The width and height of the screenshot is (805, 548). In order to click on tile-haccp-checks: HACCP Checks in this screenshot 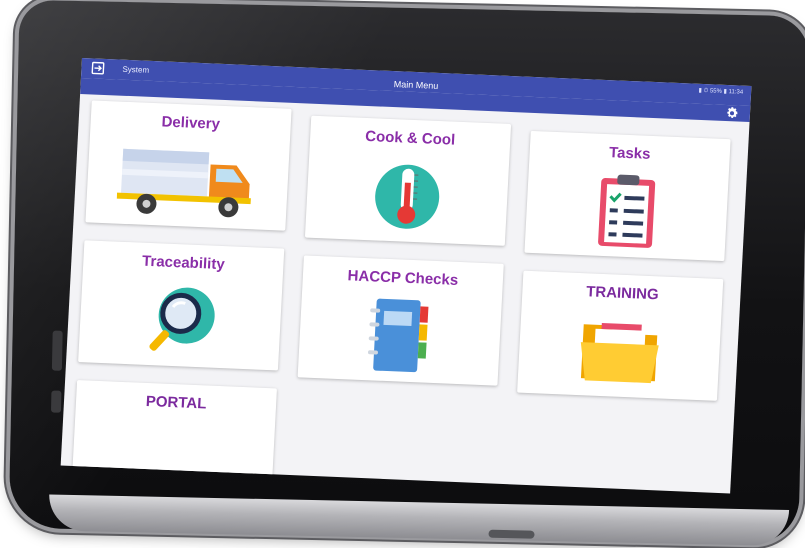, I will do `click(400, 320)`.